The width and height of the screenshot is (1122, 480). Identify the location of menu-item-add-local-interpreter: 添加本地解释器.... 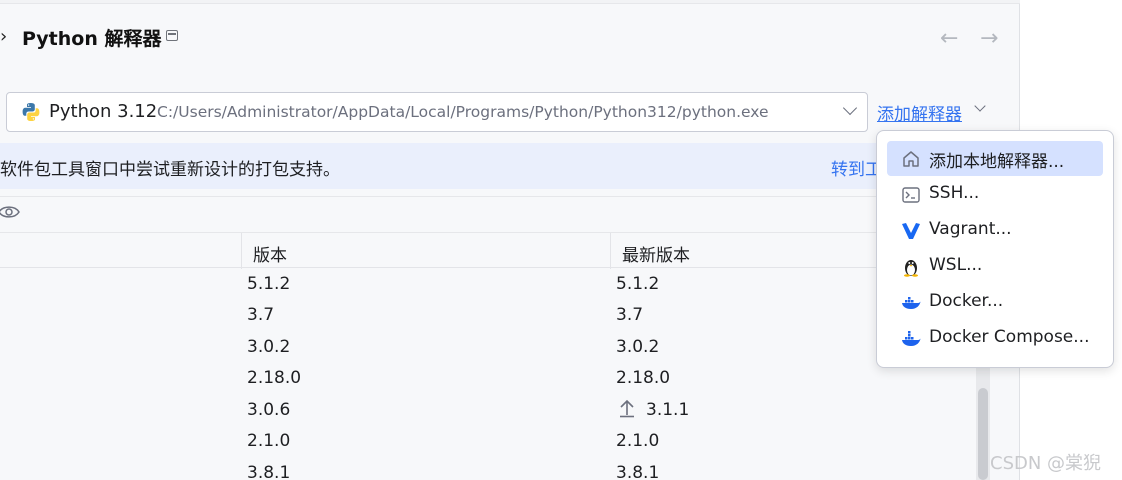
(995, 158).